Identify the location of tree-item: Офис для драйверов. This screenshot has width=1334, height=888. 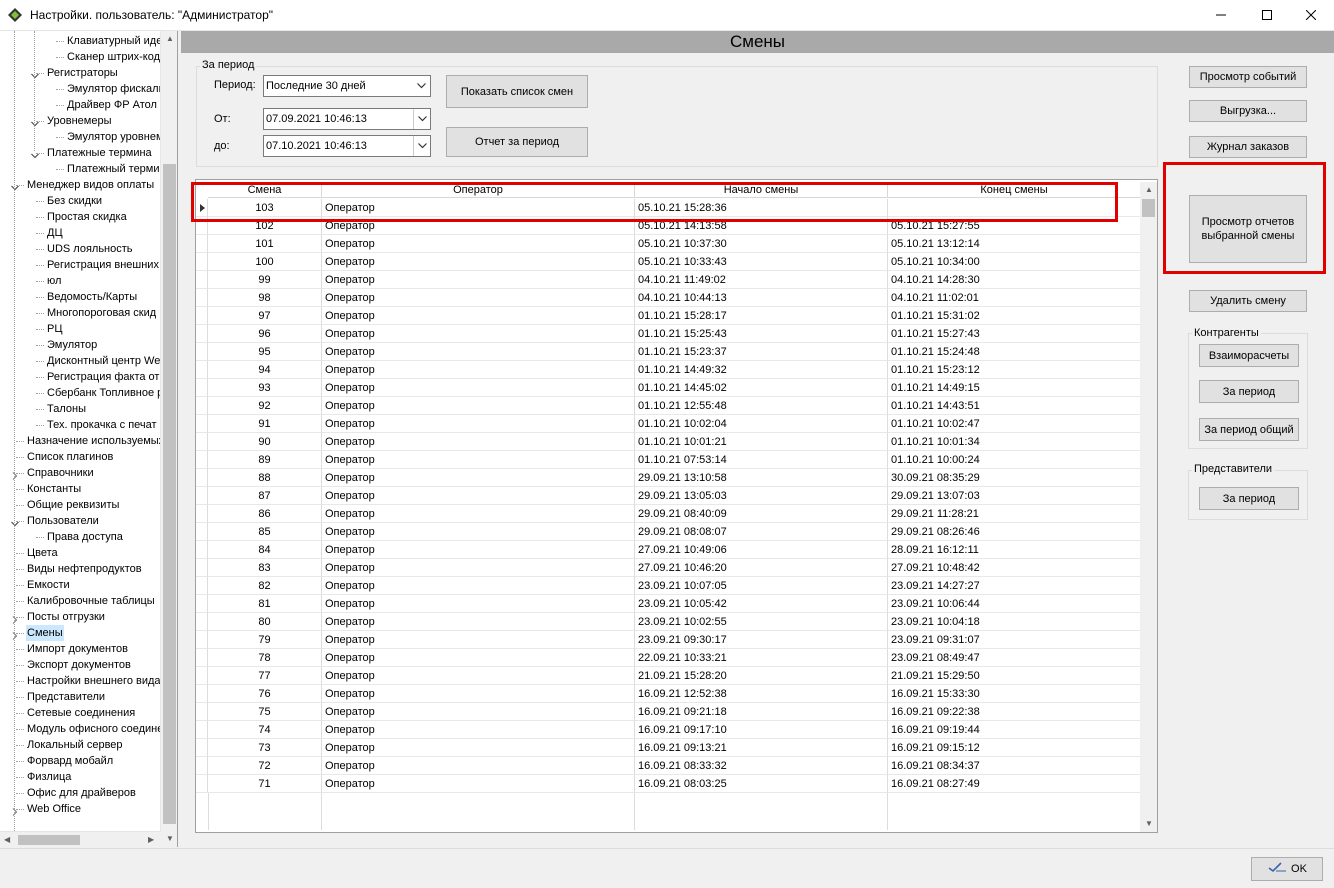
(80, 793).